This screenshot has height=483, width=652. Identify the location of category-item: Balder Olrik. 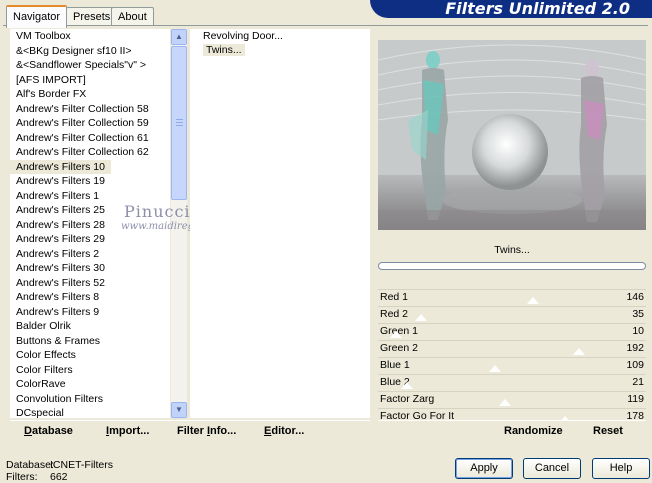
(90, 326).